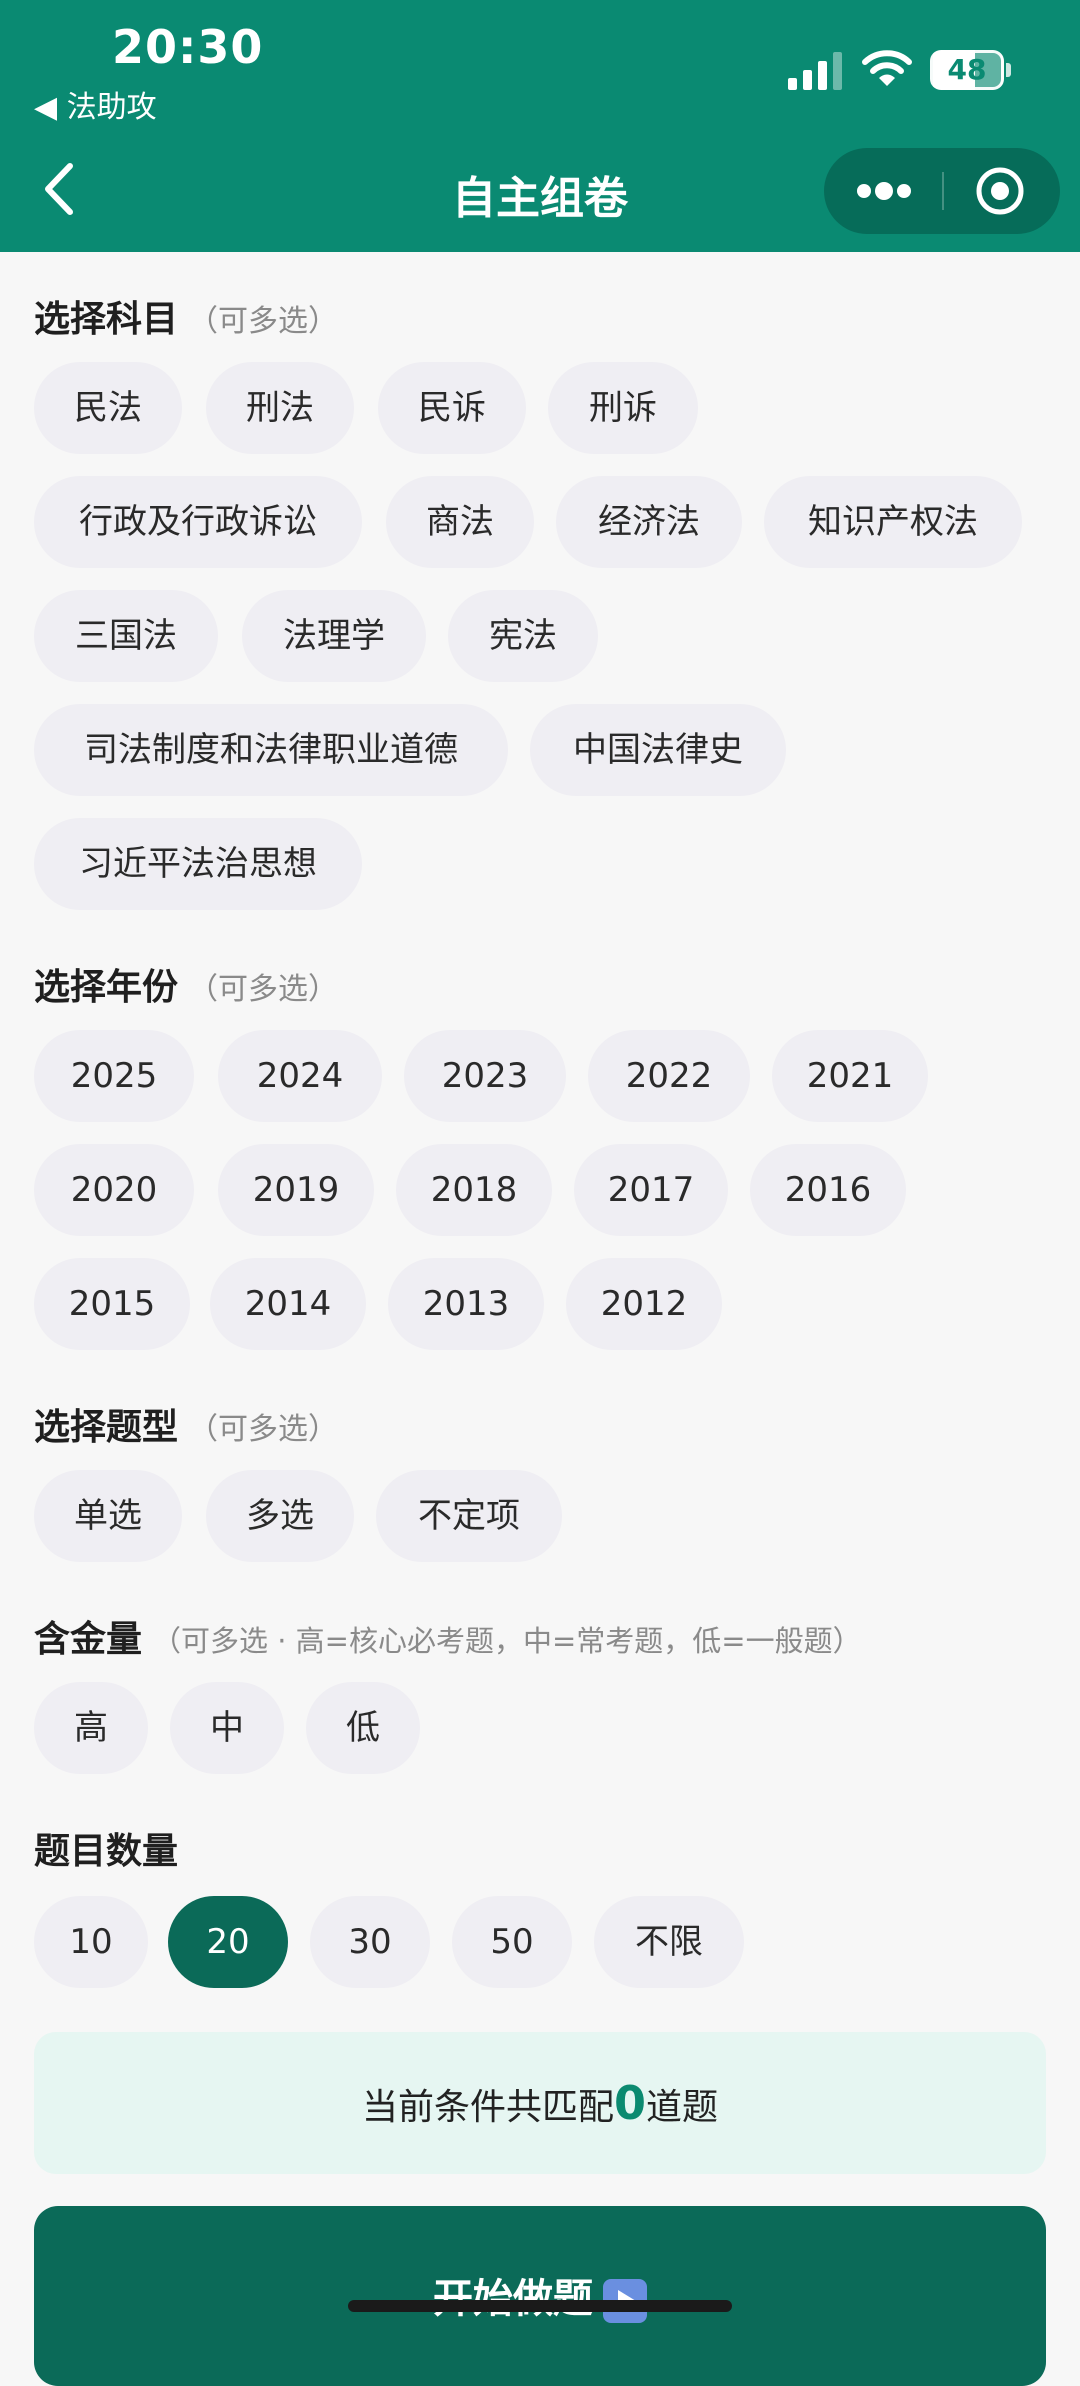  Describe the element at coordinates (114, 1190) in the screenshot. I see `year-chip: 2020` at that location.